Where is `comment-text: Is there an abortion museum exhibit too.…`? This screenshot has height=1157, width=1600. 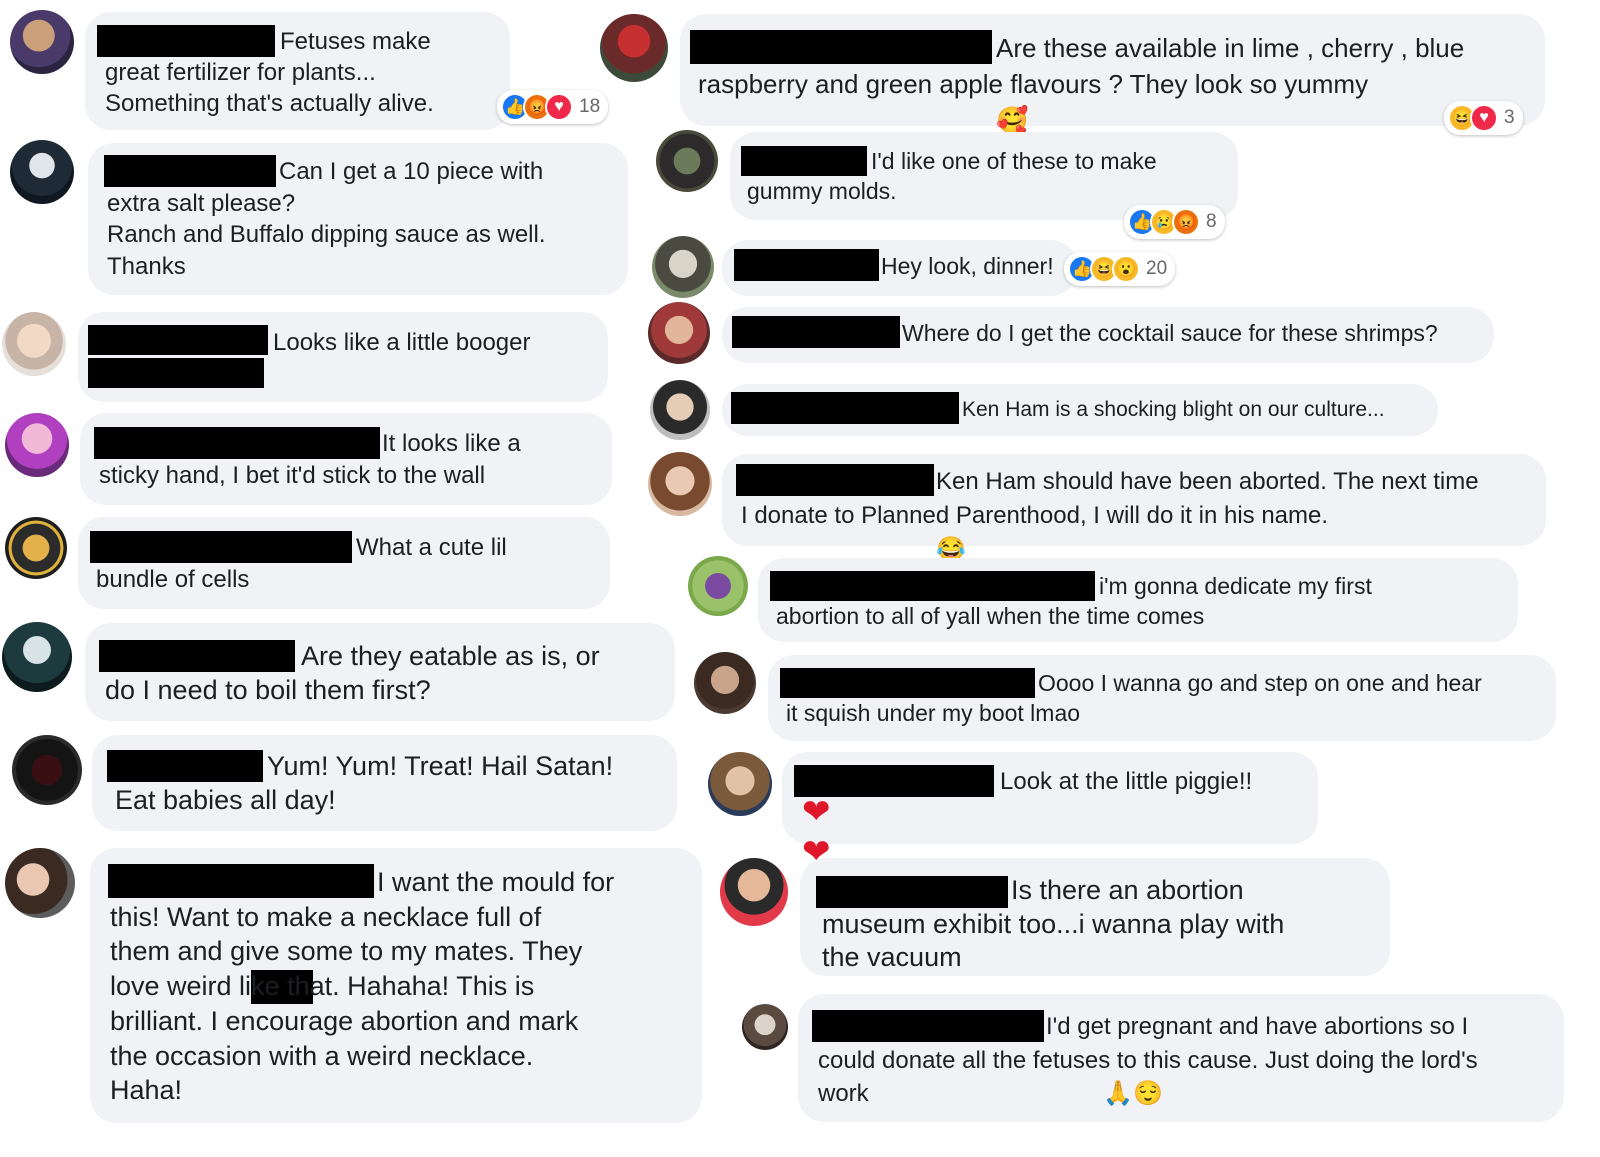 comment-text: Is there an abortion museum exhibit too.… is located at coordinates (1053, 923).